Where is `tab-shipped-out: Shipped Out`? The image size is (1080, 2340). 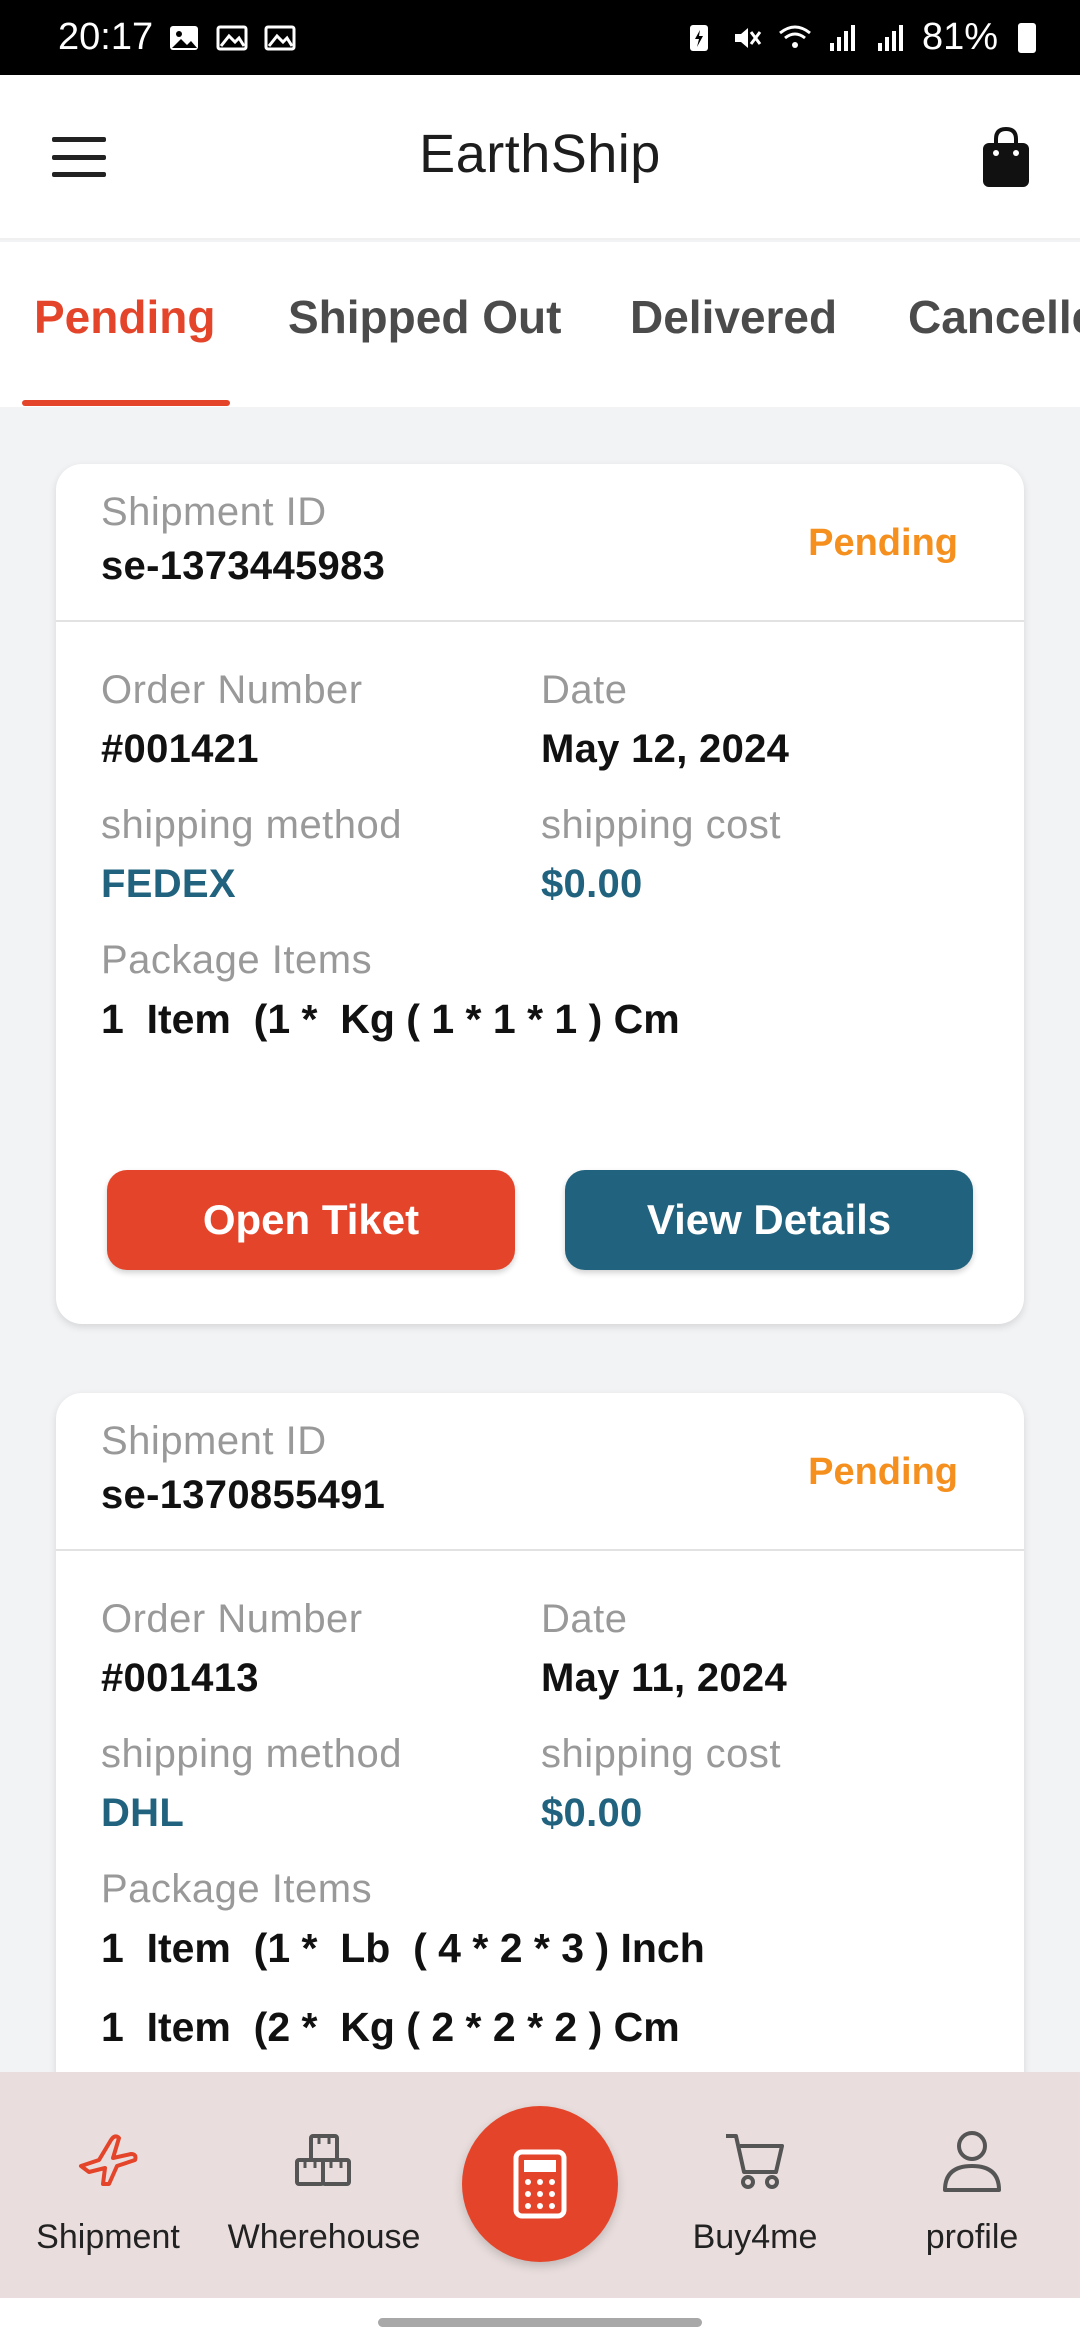 tab-shipped-out: Shipped Out is located at coordinates (424, 317).